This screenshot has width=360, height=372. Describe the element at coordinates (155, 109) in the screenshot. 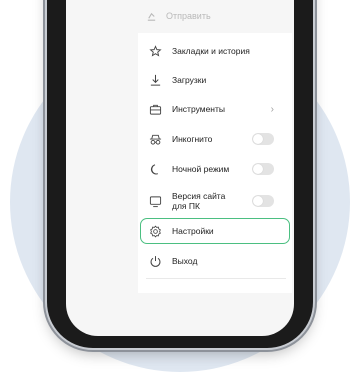

I see `toolbox-icon` at that location.